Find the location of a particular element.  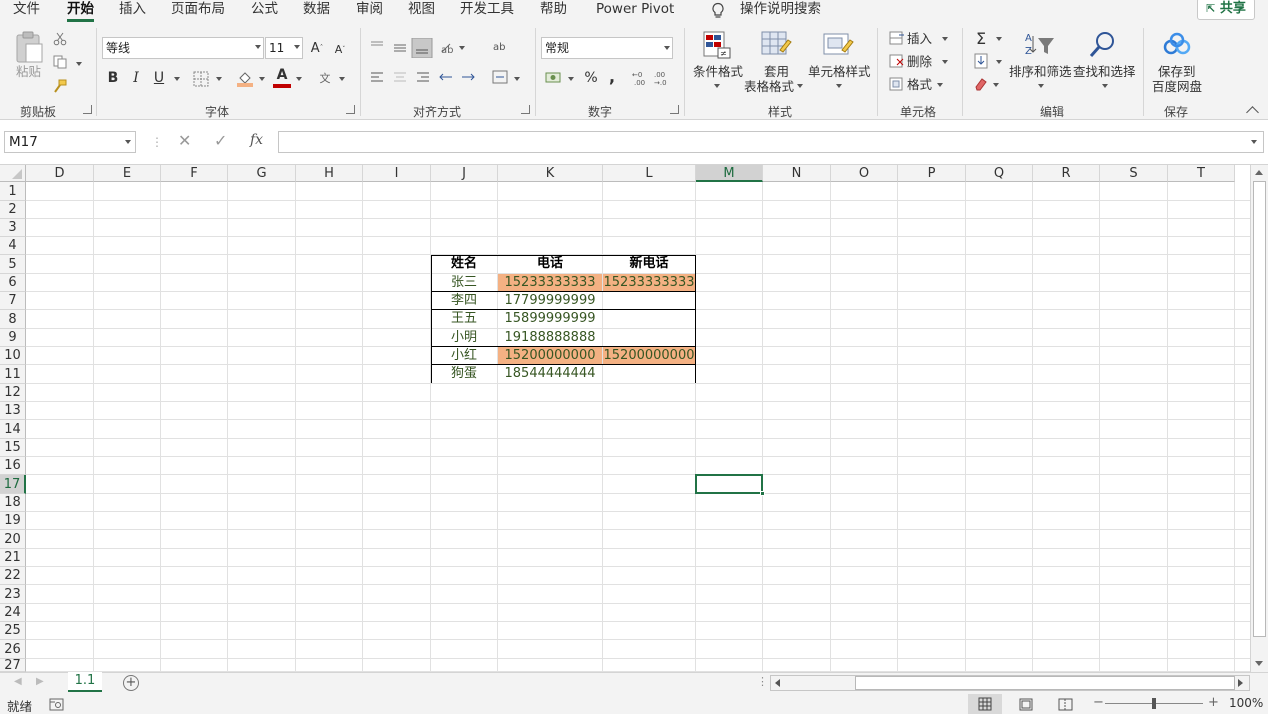

underline-caret is located at coordinates (177, 79).